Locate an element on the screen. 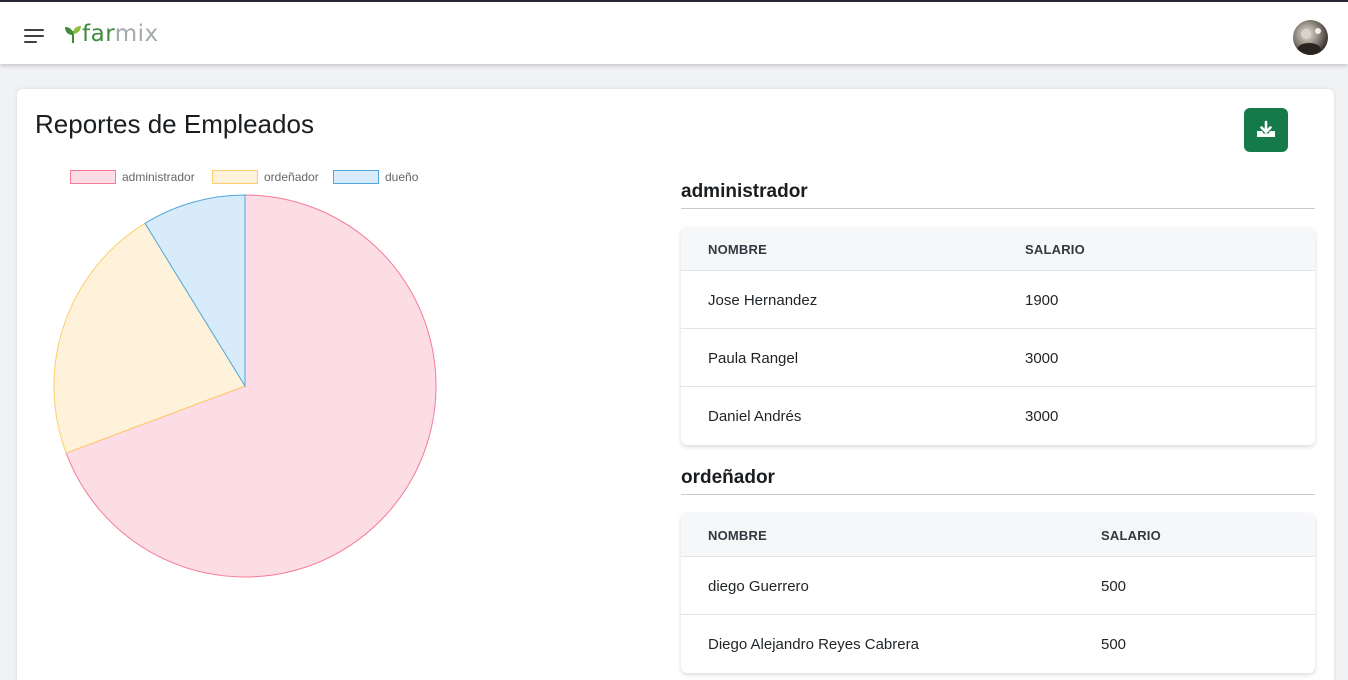 The height and width of the screenshot is (680, 1348). logo-wordmark: farmix is located at coordinates (120, 34).